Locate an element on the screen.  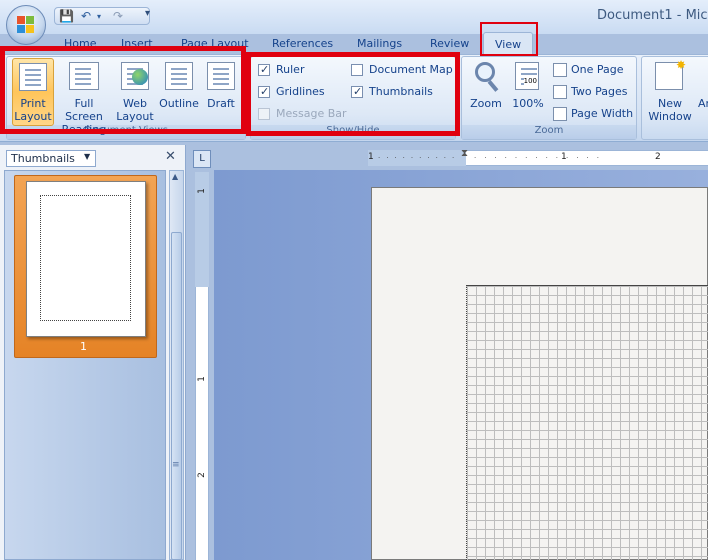
thumbnail-margin-outline is located at coordinates (85, 258).